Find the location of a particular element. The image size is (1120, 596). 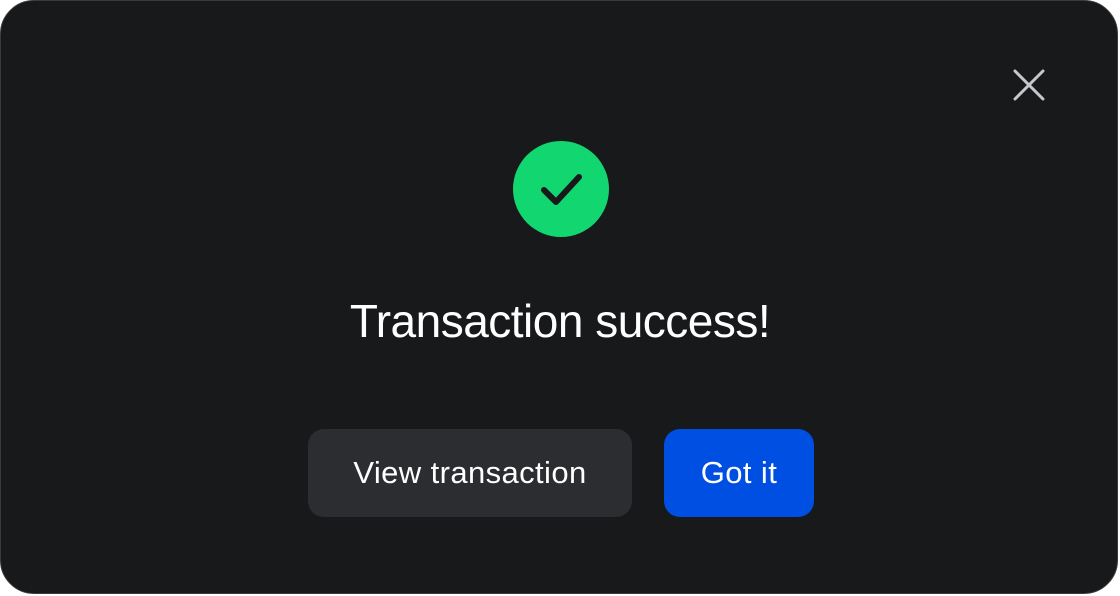

got-it-button: Got it is located at coordinates (739, 473).